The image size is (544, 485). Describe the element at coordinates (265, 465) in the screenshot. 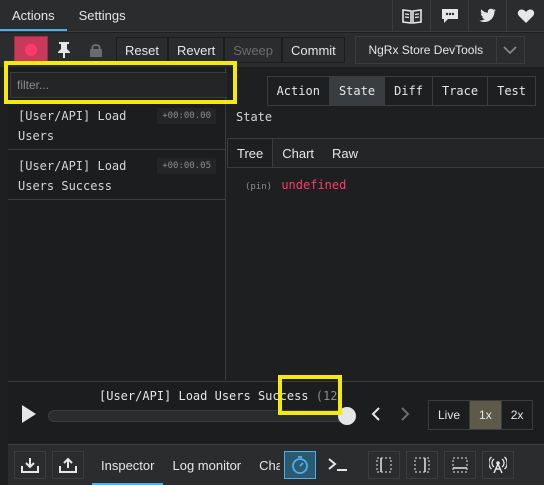

I see `tab-chart-monitor: Cha` at that location.